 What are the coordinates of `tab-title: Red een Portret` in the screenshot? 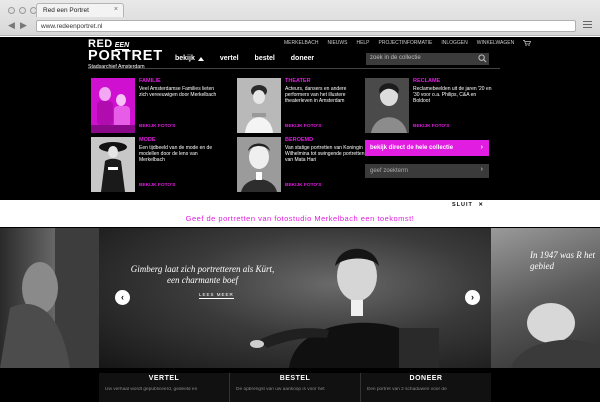 It's located at (66, 10).